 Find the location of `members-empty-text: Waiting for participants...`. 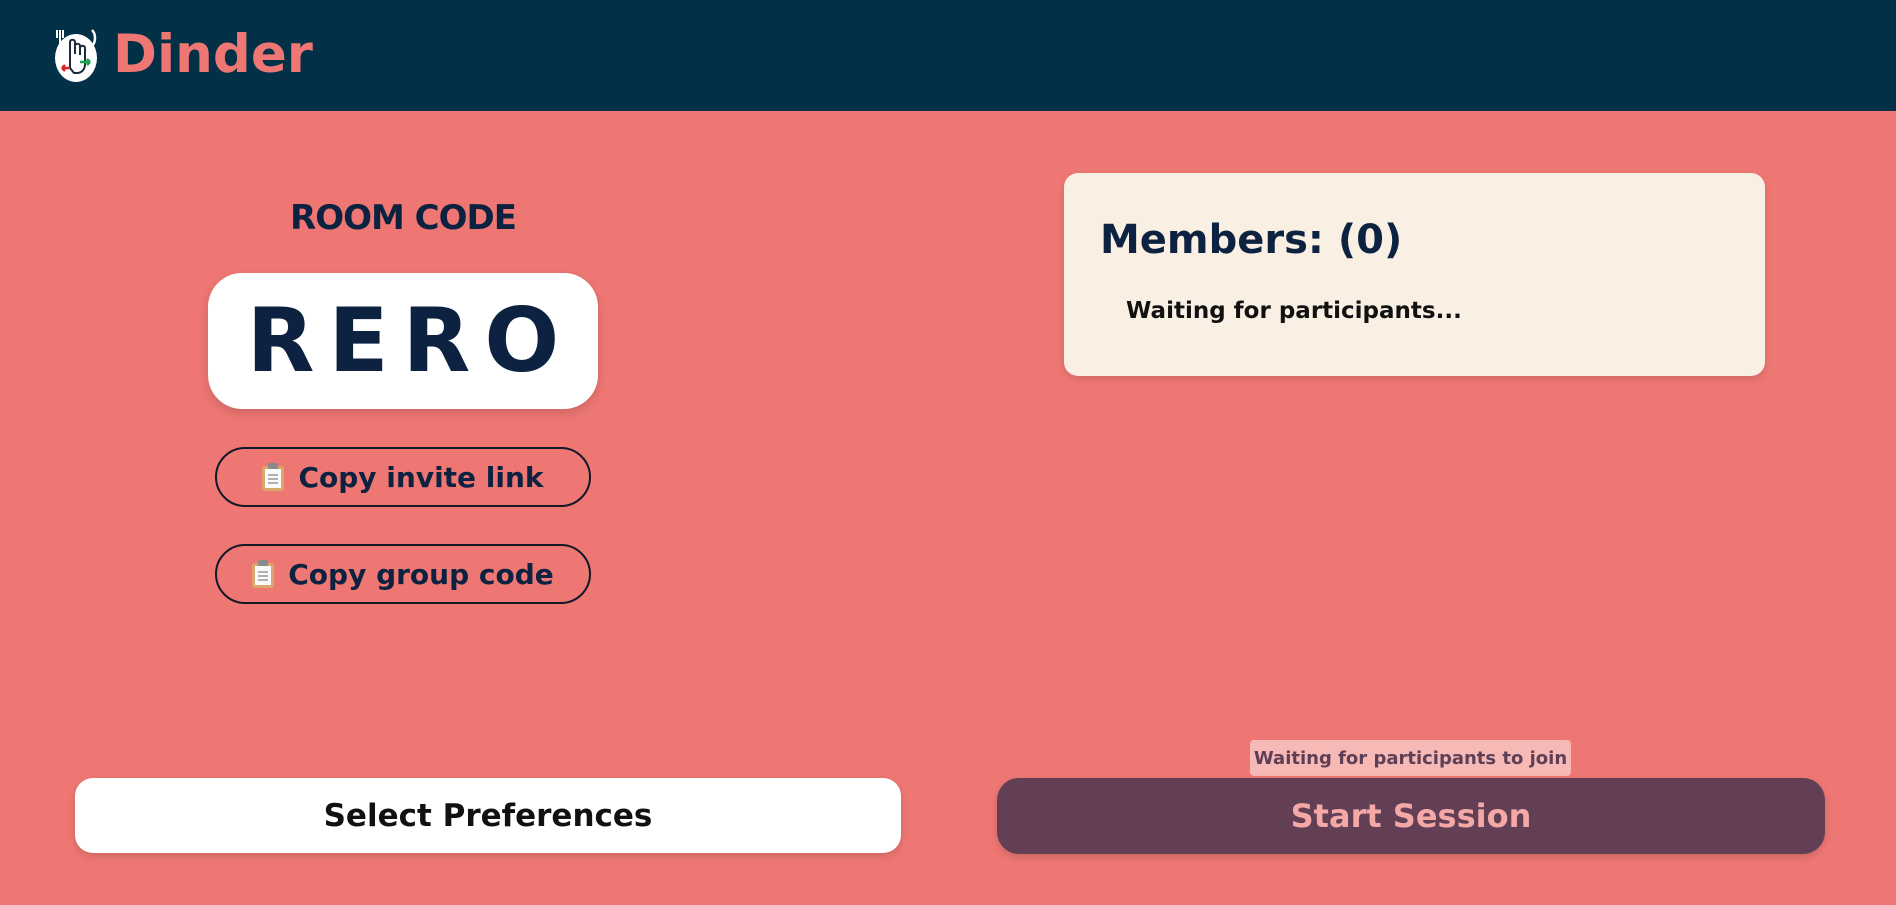

members-empty-text: Waiting for participants... is located at coordinates (1294, 311).